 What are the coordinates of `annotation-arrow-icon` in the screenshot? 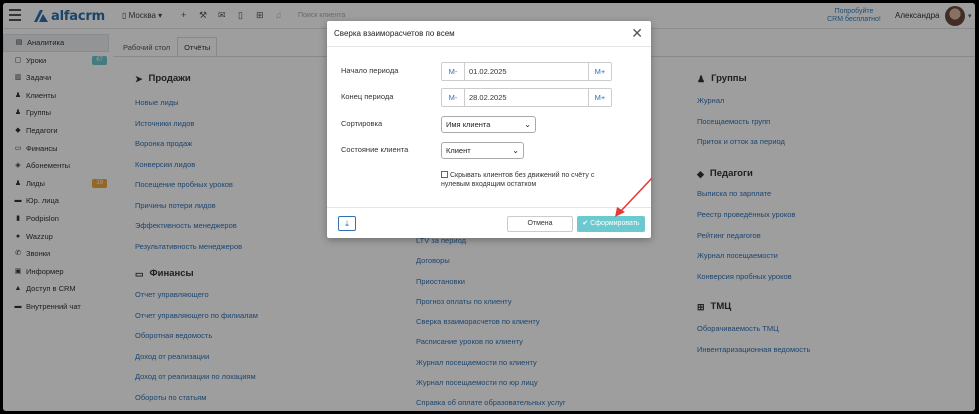 It's located at (634, 197).